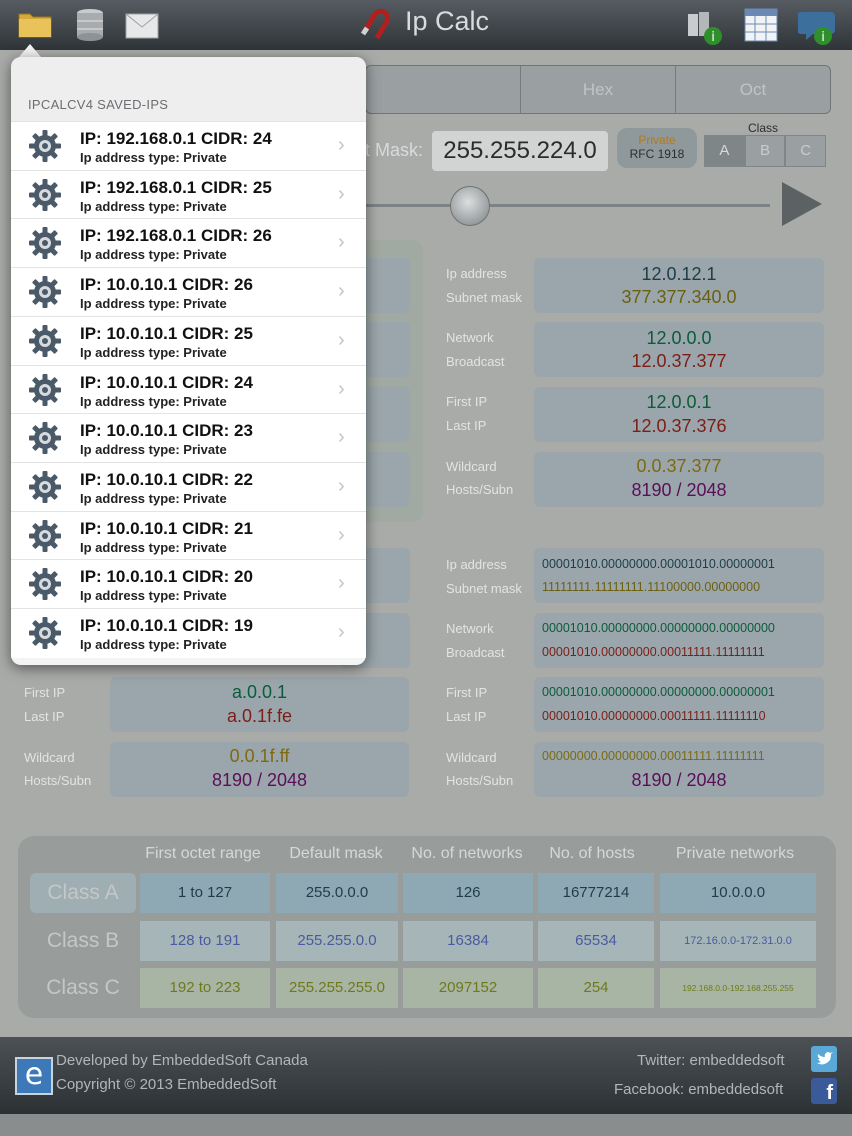 The width and height of the screenshot is (852, 1136). What do you see at coordinates (679, 297) in the screenshot?
I see `oct-mask-value: 377.377.340.0` at bounding box center [679, 297].